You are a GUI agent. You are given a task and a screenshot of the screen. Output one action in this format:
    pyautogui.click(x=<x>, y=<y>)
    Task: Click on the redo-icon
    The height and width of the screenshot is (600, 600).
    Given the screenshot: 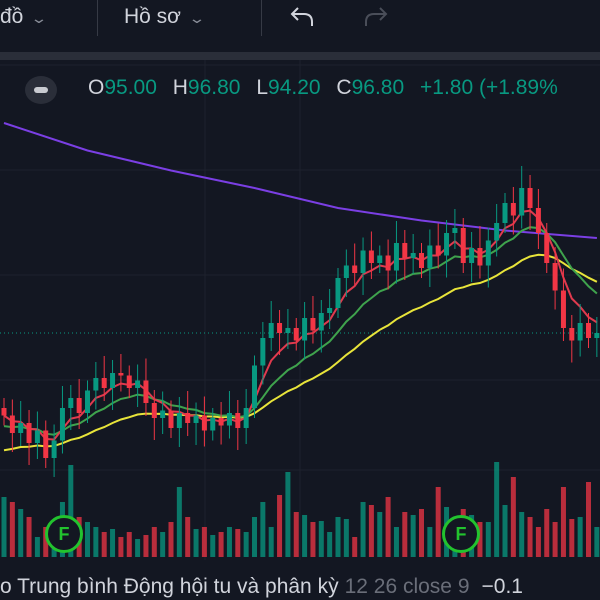 What is the action you would take?
    pyautogui.click(x=376, y=16)
    